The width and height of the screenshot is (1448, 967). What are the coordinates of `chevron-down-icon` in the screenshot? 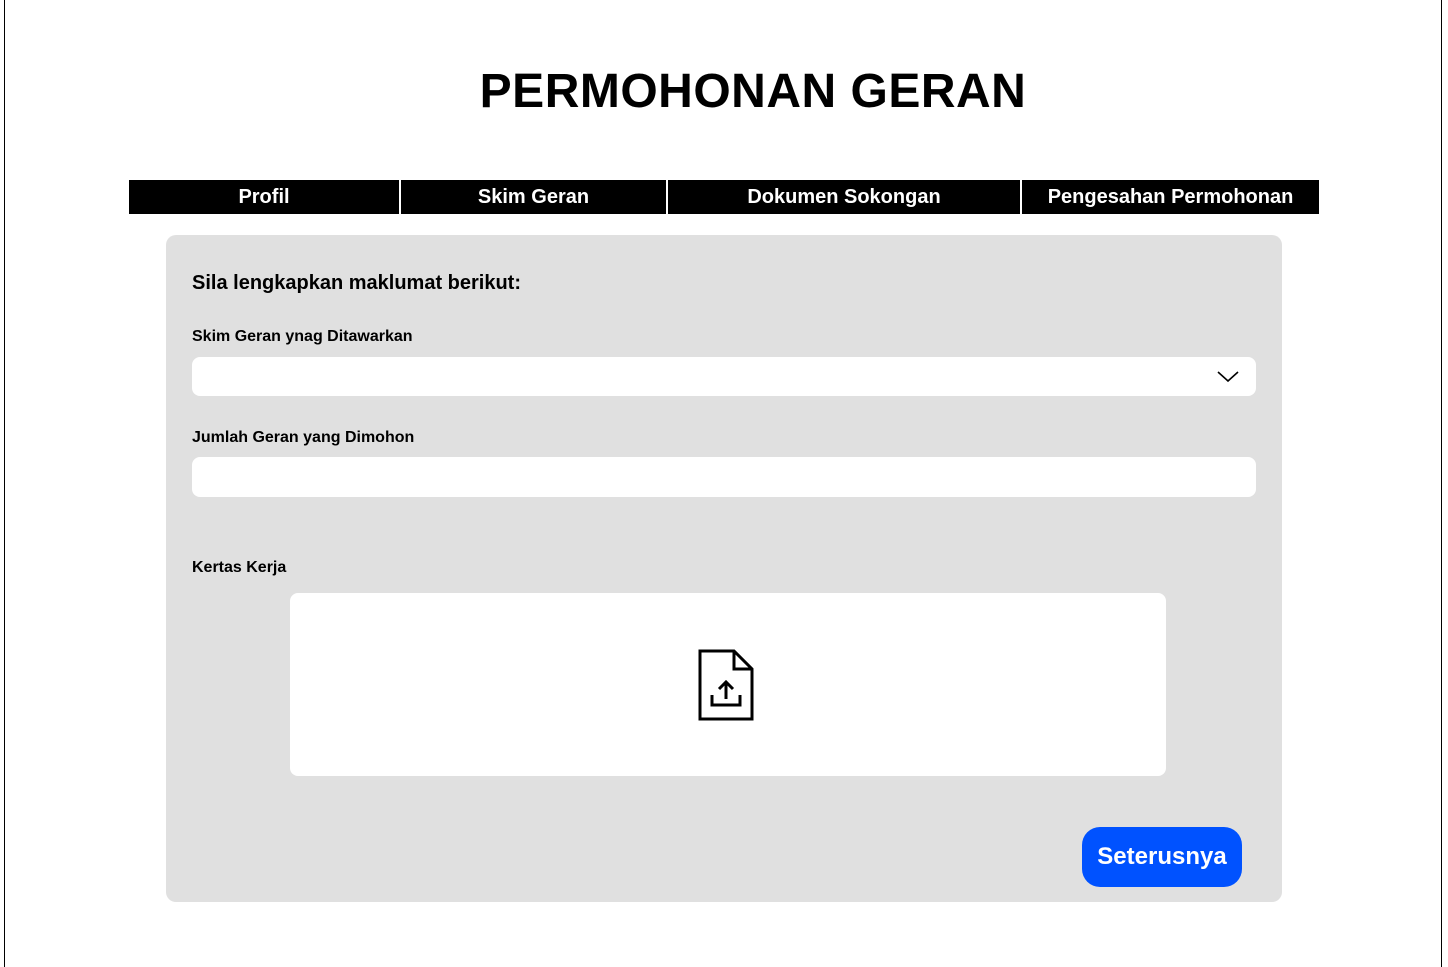 It's located at (1228, 377).